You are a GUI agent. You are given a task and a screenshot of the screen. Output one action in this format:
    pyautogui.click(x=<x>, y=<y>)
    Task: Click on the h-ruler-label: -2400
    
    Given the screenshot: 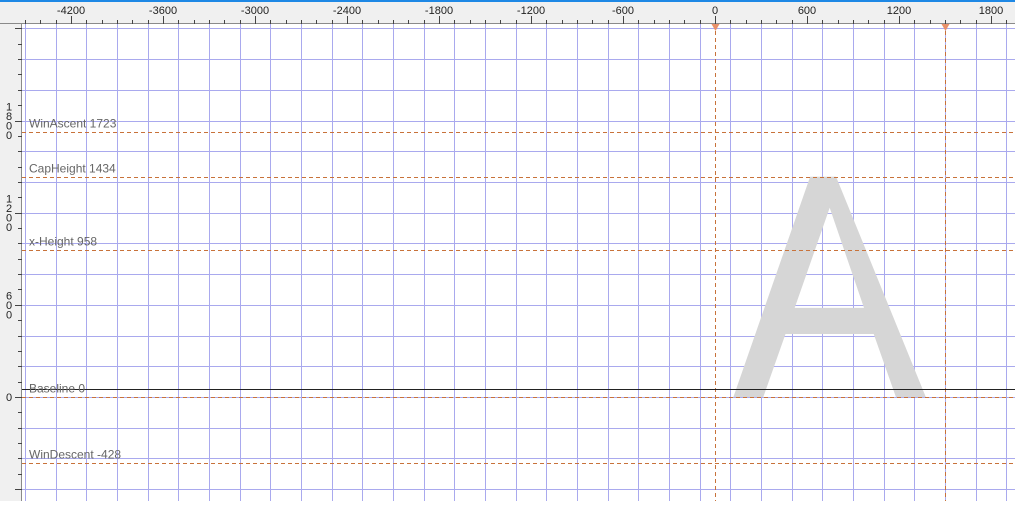 What is the action you would take?
    pyautogui.click(x=347, y=11)
    